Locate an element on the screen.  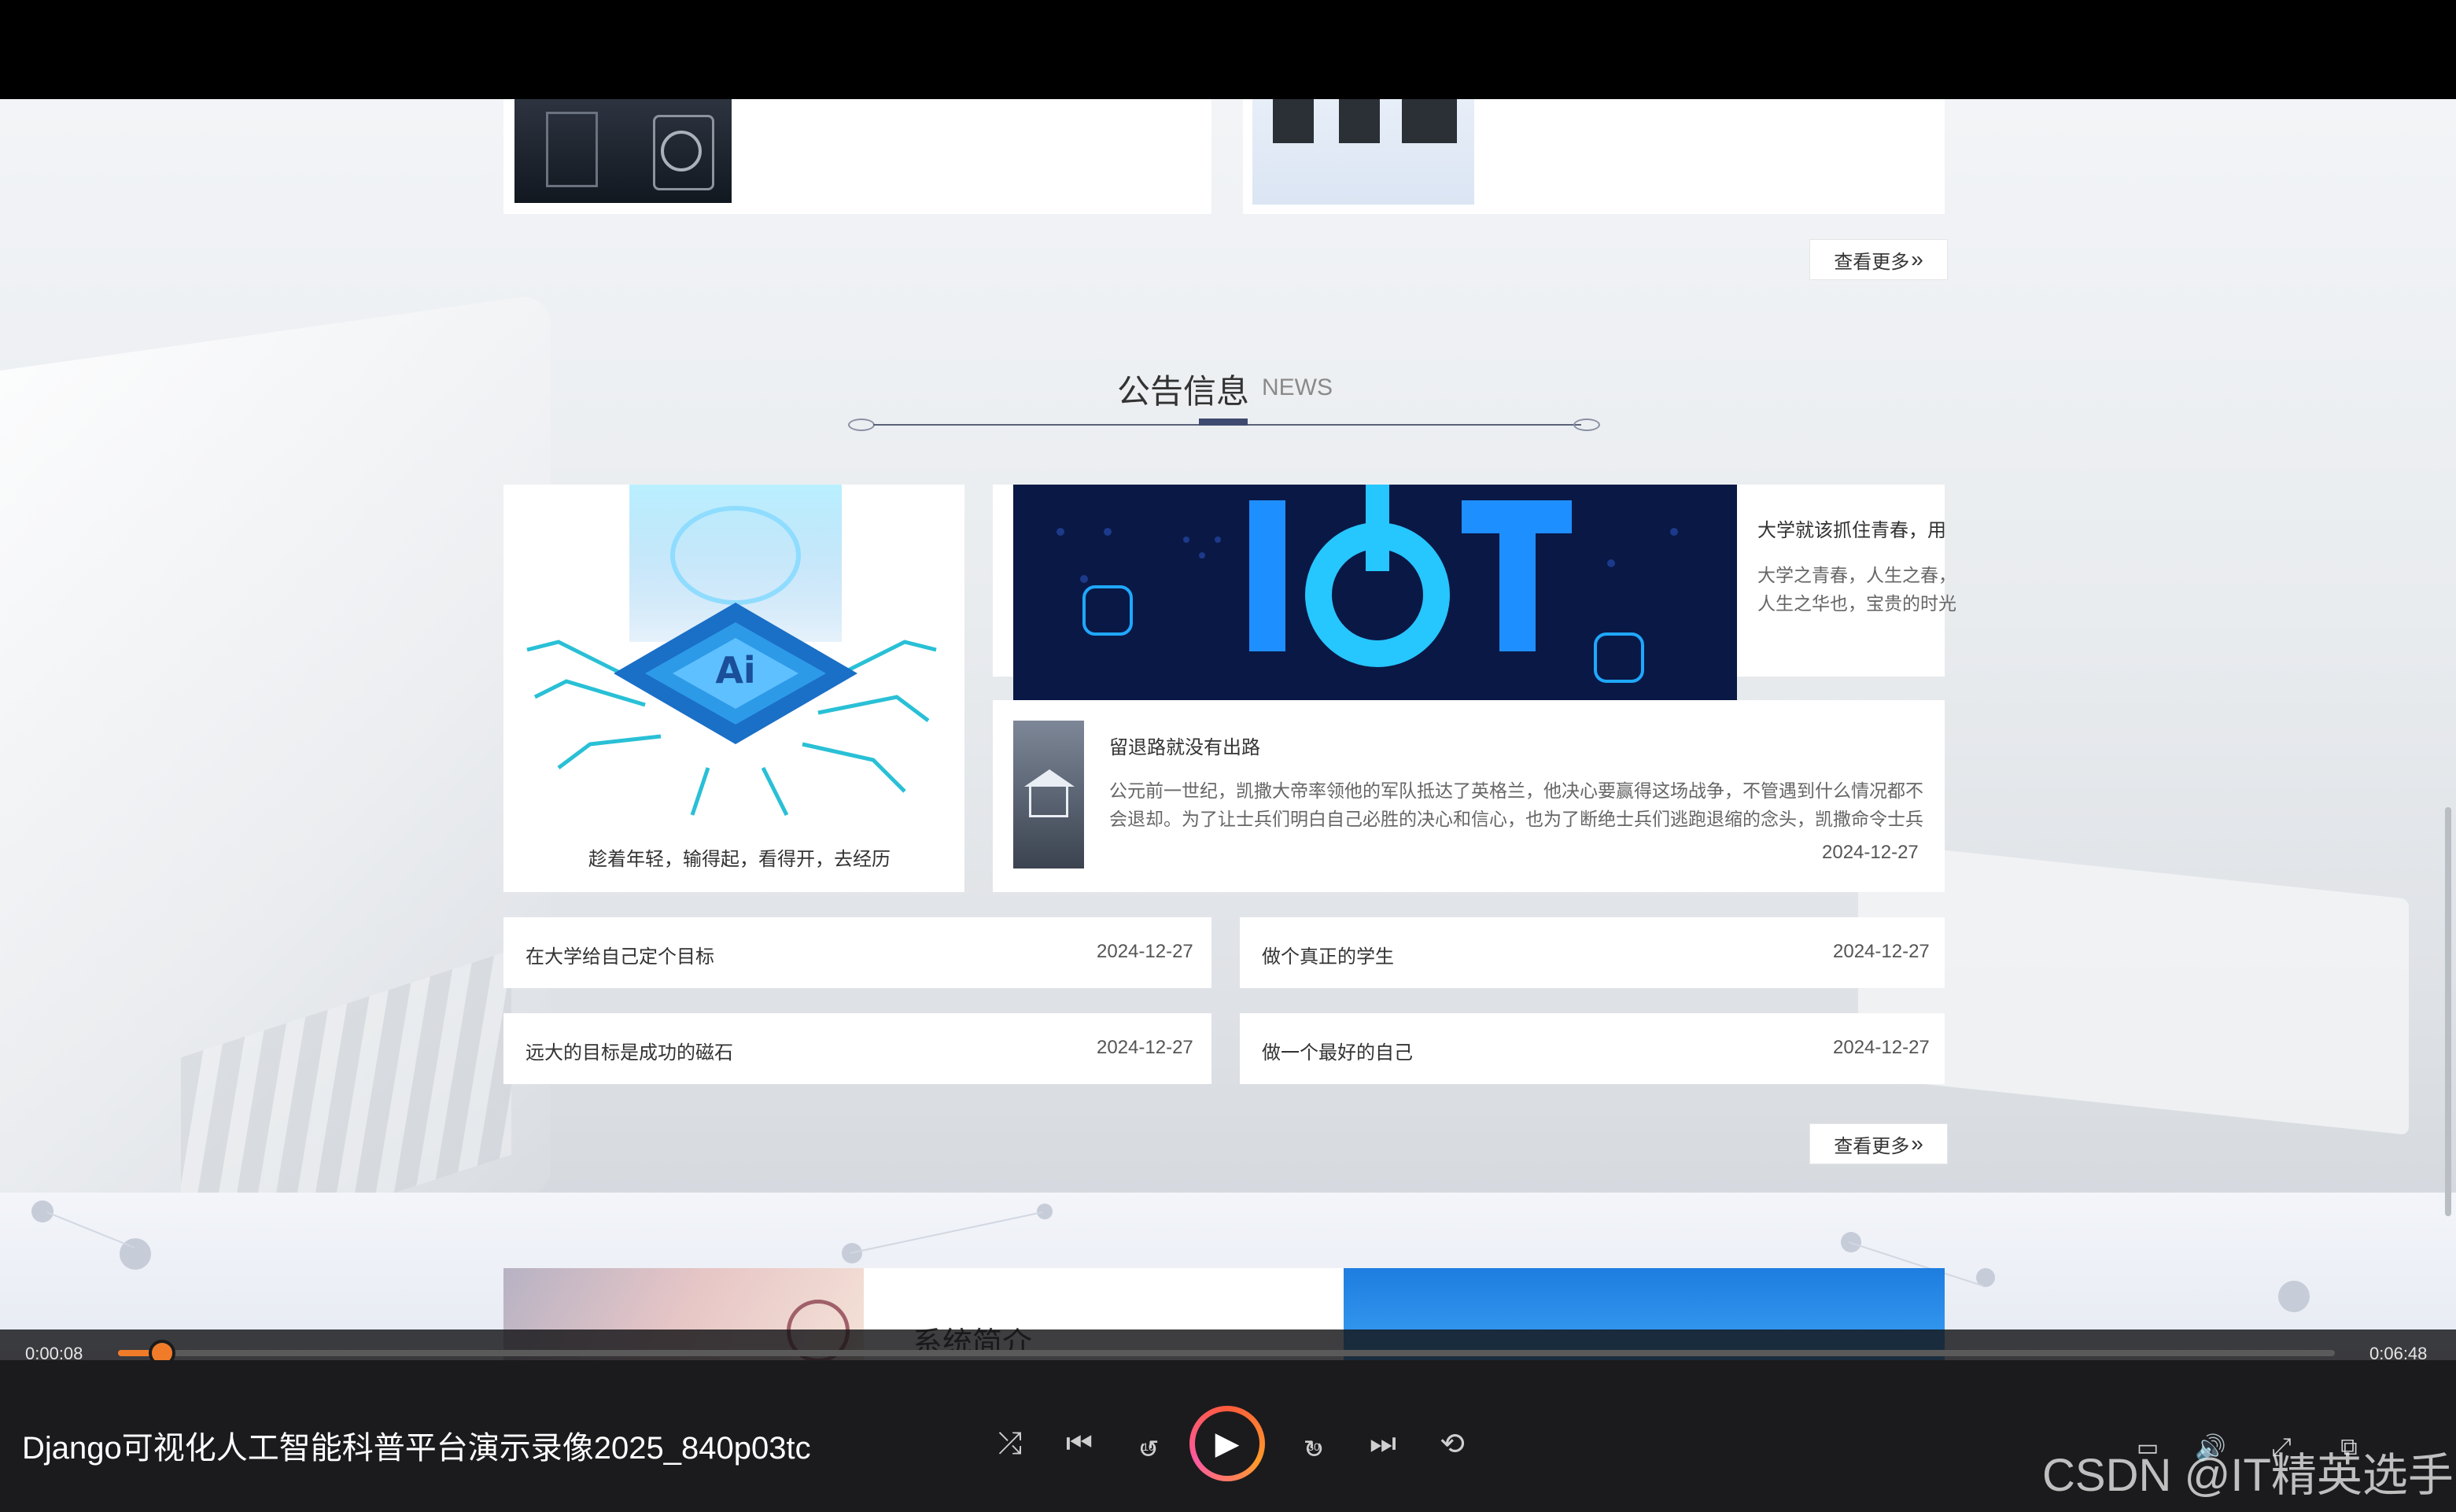
section-subtitle: NEWS is located at coordinates (1297, 387).